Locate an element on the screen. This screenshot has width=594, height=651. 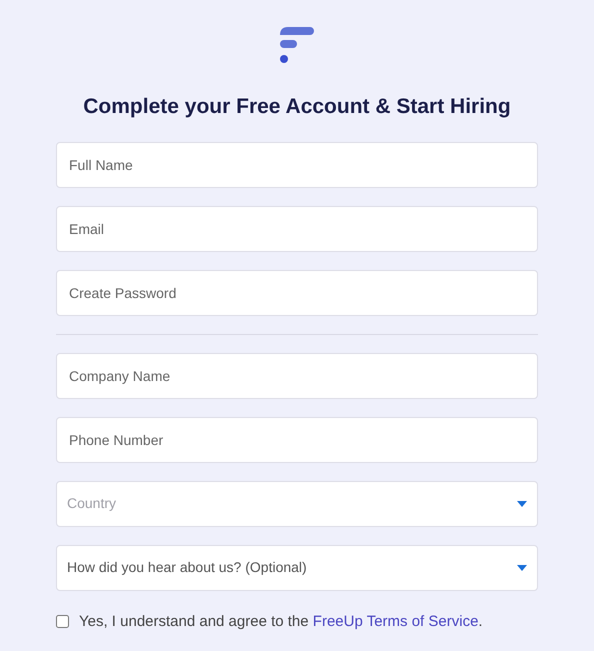
agreement-text: Yes, I understand and agree to the FreeUp Terms of Service. is located at coordinates (281, 622).